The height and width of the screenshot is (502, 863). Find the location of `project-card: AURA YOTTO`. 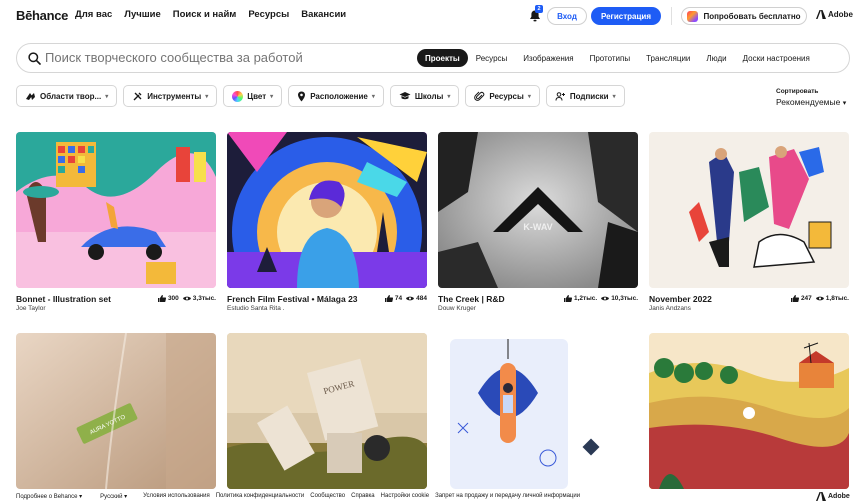

project-card: AURA YOTTO is located at coordinates (116, 411).